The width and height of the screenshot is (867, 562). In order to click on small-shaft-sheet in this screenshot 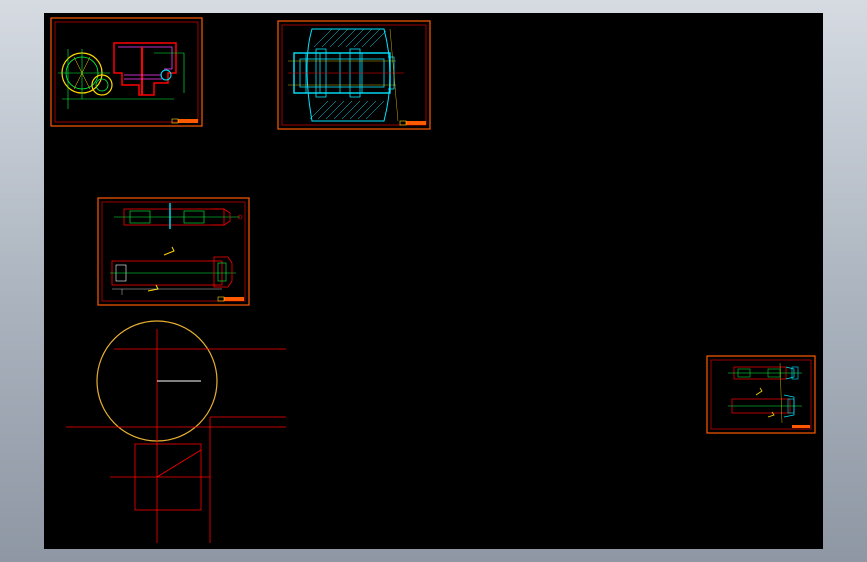, I will do `click(761, 394)`.